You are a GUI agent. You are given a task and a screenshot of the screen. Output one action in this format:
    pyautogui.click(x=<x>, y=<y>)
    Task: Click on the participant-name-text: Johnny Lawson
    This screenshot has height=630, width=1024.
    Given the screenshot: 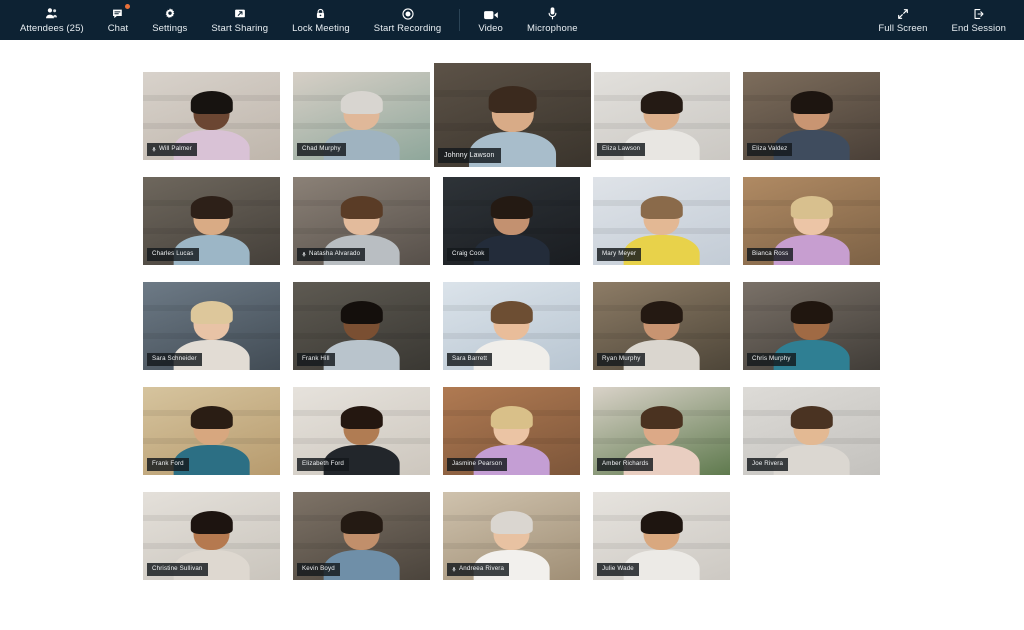 What is the action you would take?
    pyautogui.click(x=469, y=155)
    